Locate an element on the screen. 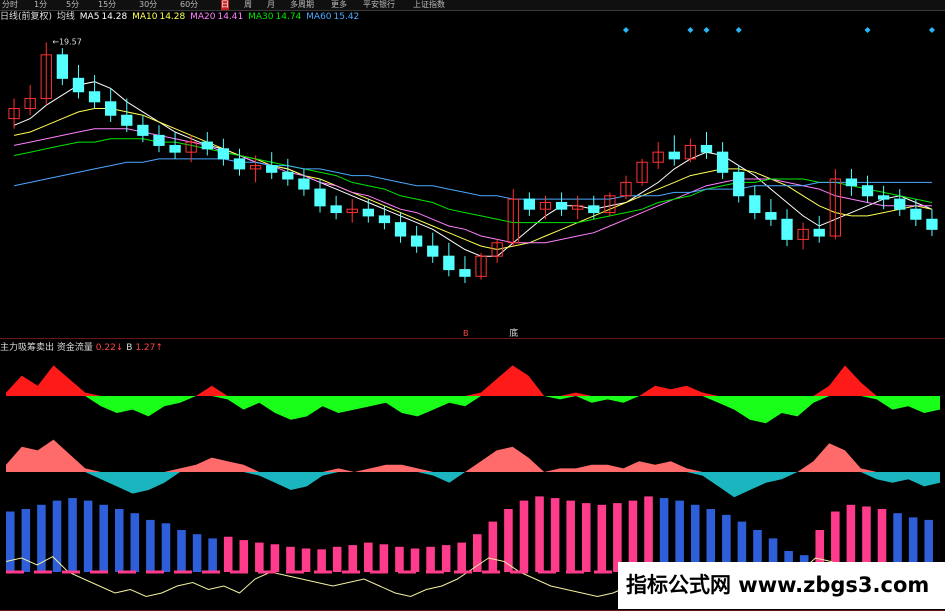  ma30-value: 14.74 is located at coordinates (288, 17).